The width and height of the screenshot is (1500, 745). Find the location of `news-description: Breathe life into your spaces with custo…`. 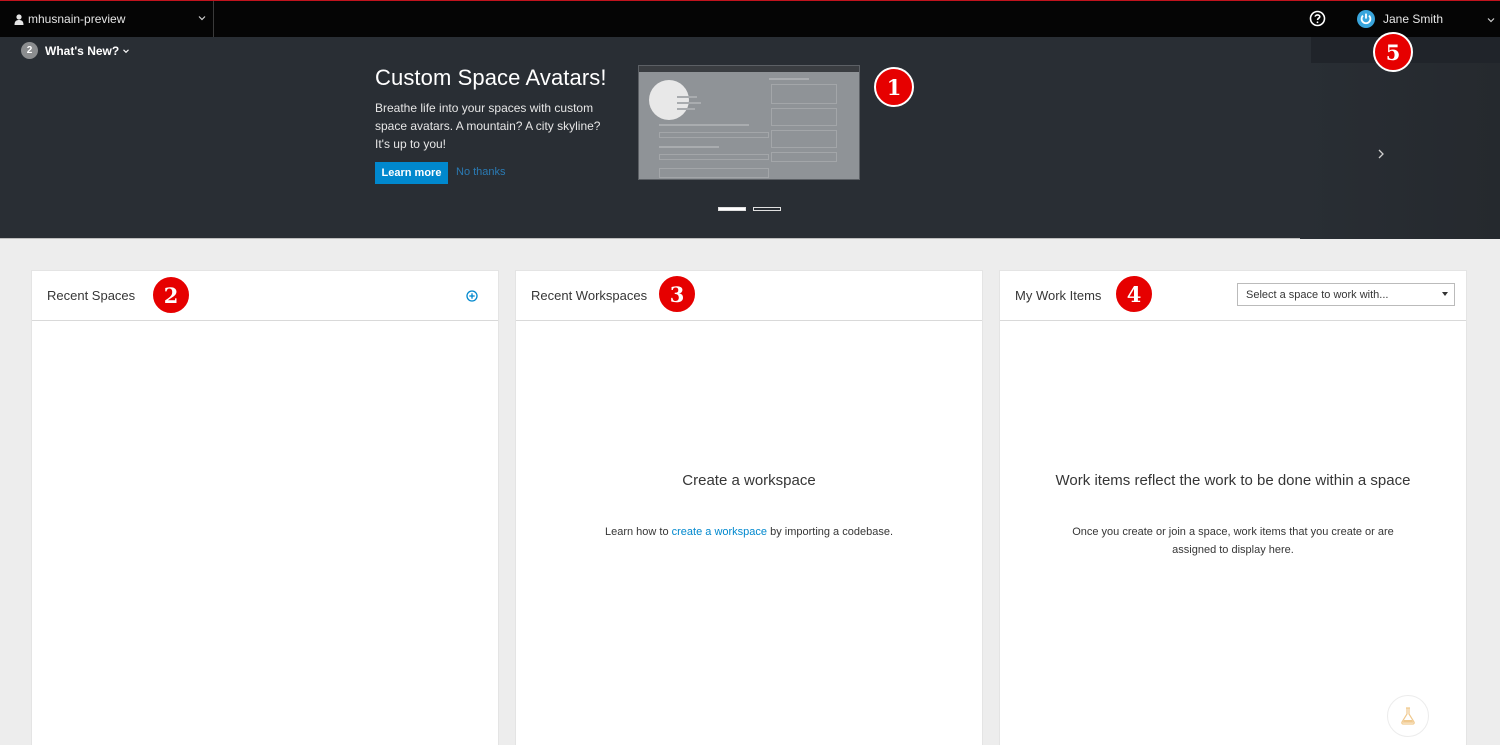

news-description: Breathe life into your spaces with custo… is located at coordinates (488, 126).